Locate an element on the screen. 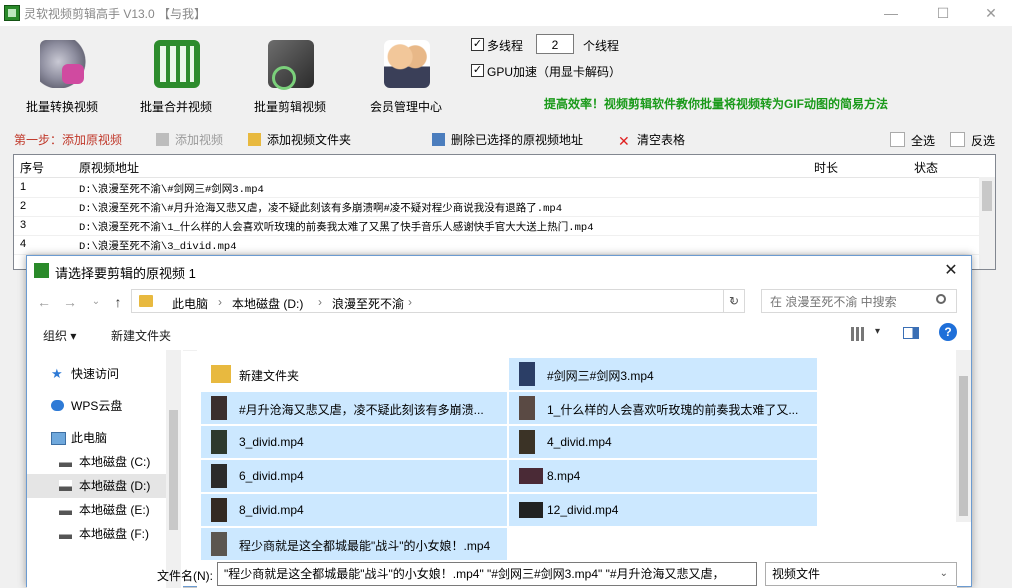 The height and width of the screenshot is (588, 1012). nav-drive-c: 本地磁盘 (C:) is located at coordinates (103, 462).